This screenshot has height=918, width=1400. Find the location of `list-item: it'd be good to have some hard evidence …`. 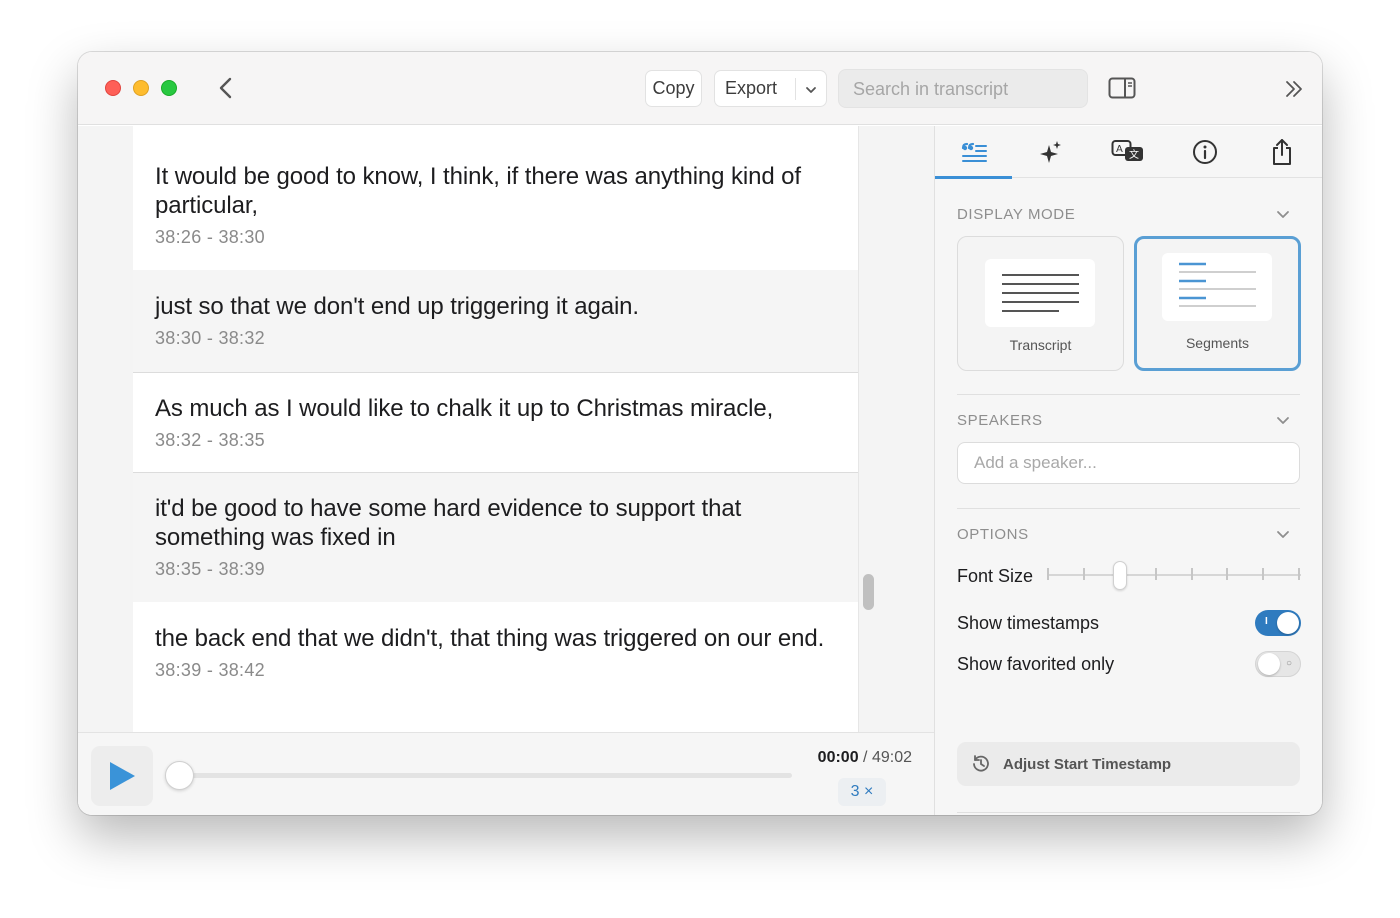

list-item: it'd be good to have some hard evidence … is located at coordinates (495, 537).